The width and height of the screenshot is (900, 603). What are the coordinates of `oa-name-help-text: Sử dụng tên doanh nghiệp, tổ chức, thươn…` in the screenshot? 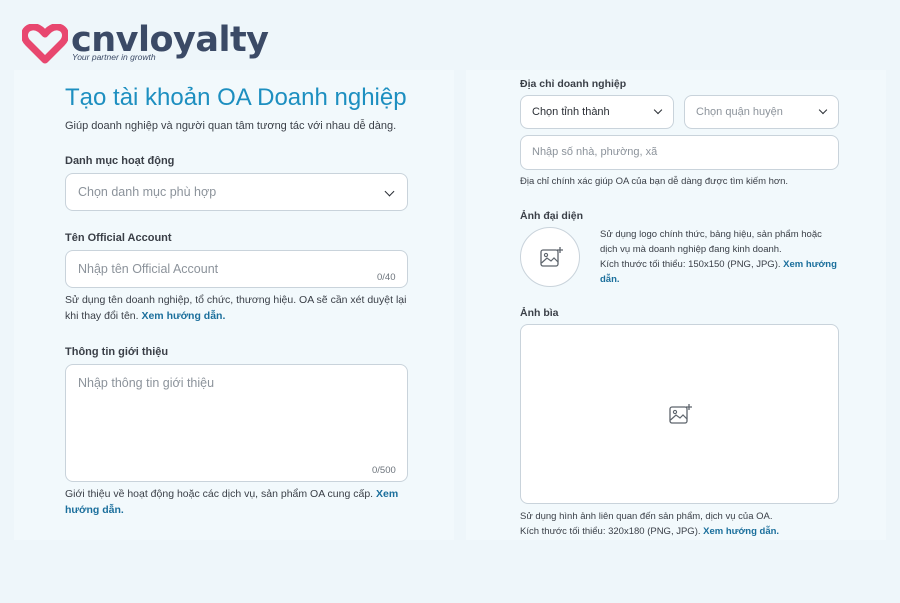 It's located at (236, 308).